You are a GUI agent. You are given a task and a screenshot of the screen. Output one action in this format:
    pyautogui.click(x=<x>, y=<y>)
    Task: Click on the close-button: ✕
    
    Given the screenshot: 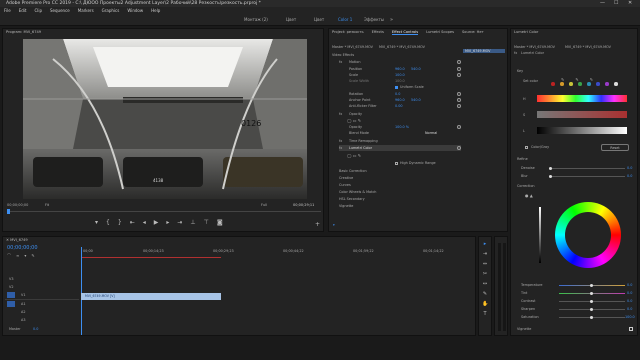 What is the action you would take?
    pyautogui.click(x=630, y=3)
    